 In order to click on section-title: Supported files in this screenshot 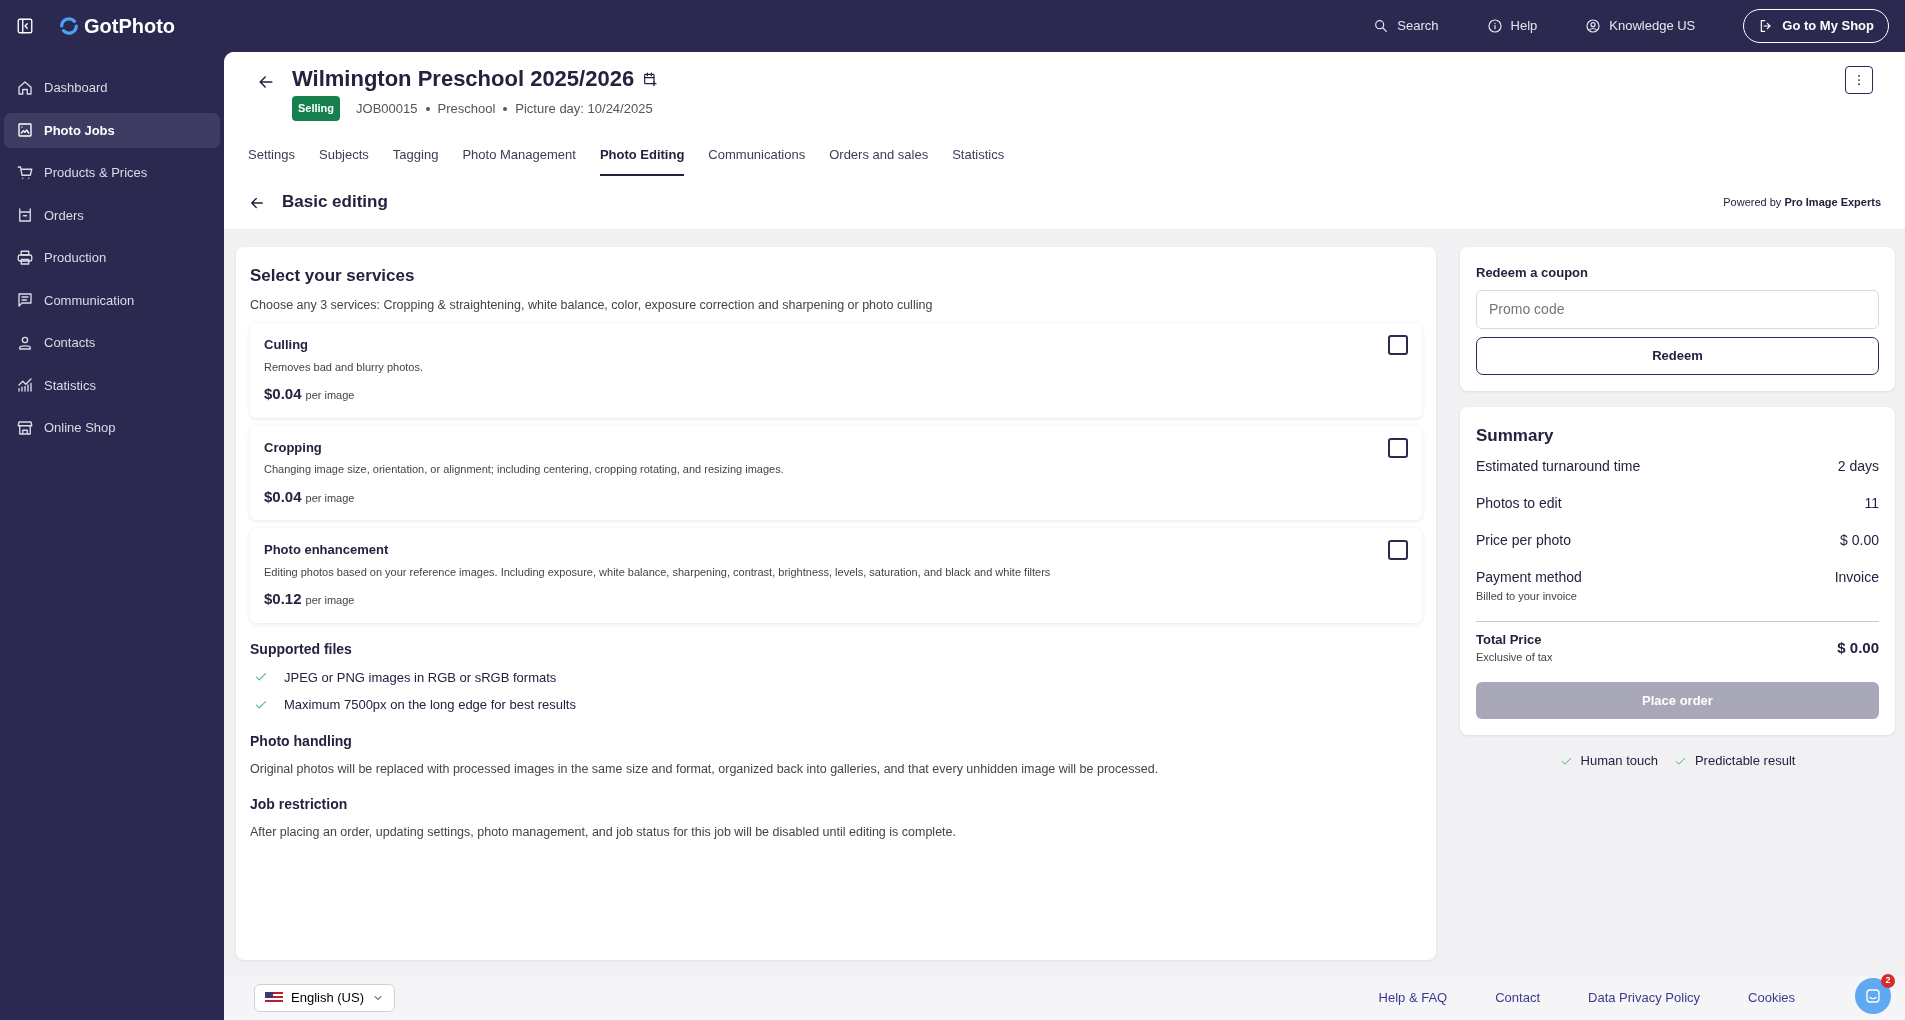, I will do `click(301, 649)`.